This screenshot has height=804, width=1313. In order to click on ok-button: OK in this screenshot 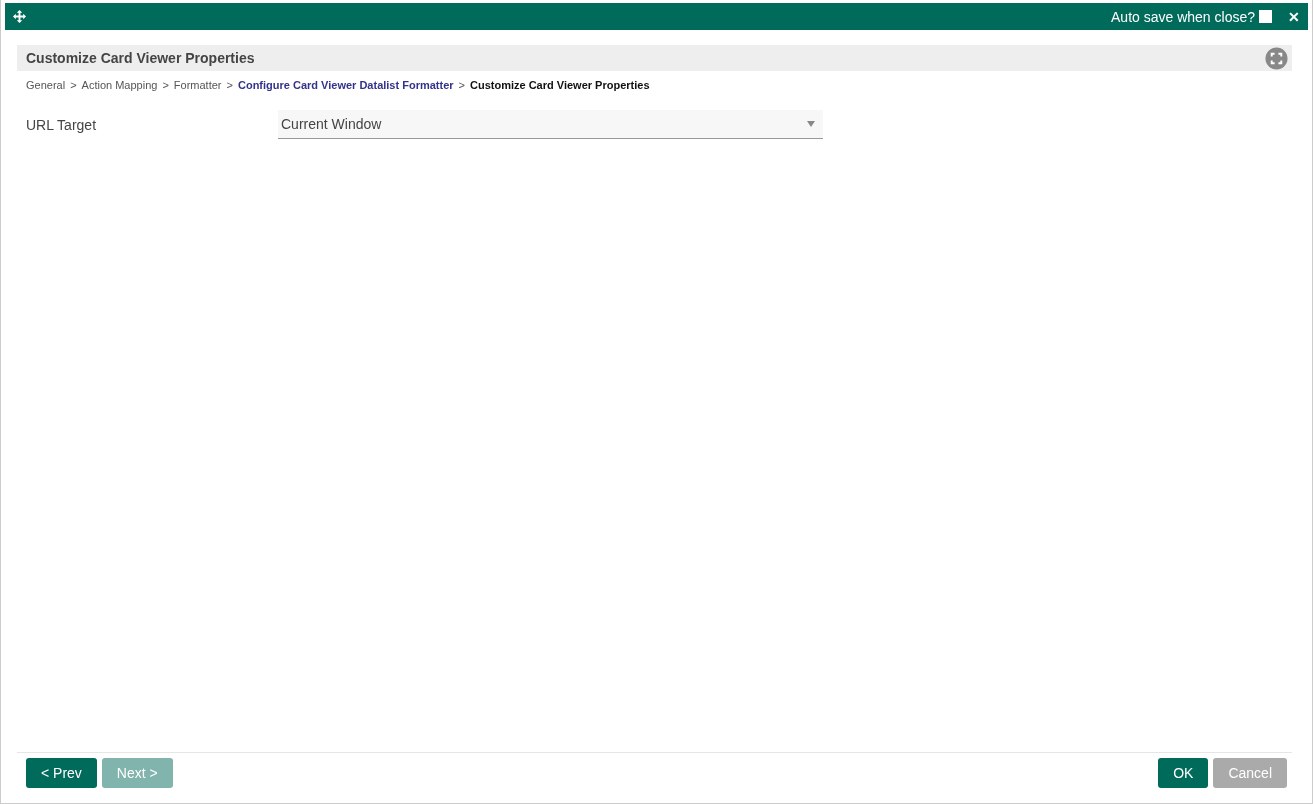, I will do `click(1183, 773)`.